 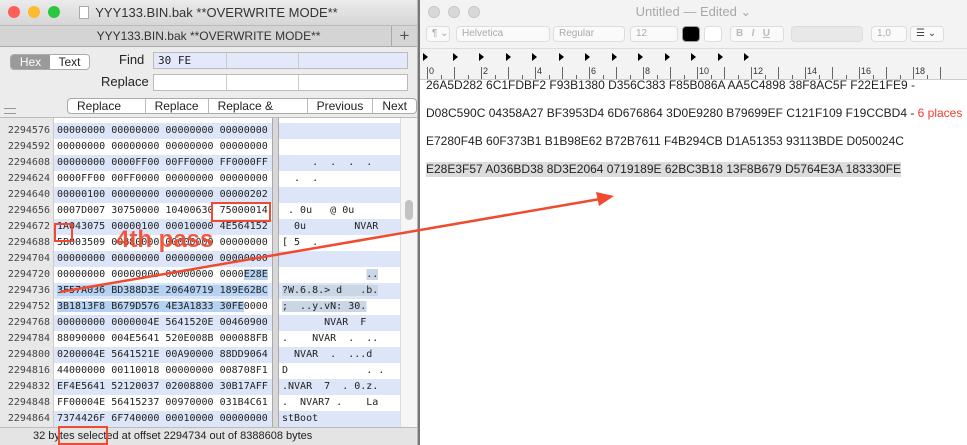 What do you see at coordinates (330, 386) in the screenshot?
I see `row-ascii: .NVAR 7 . 0.z.` at bounding box center [330, 386].